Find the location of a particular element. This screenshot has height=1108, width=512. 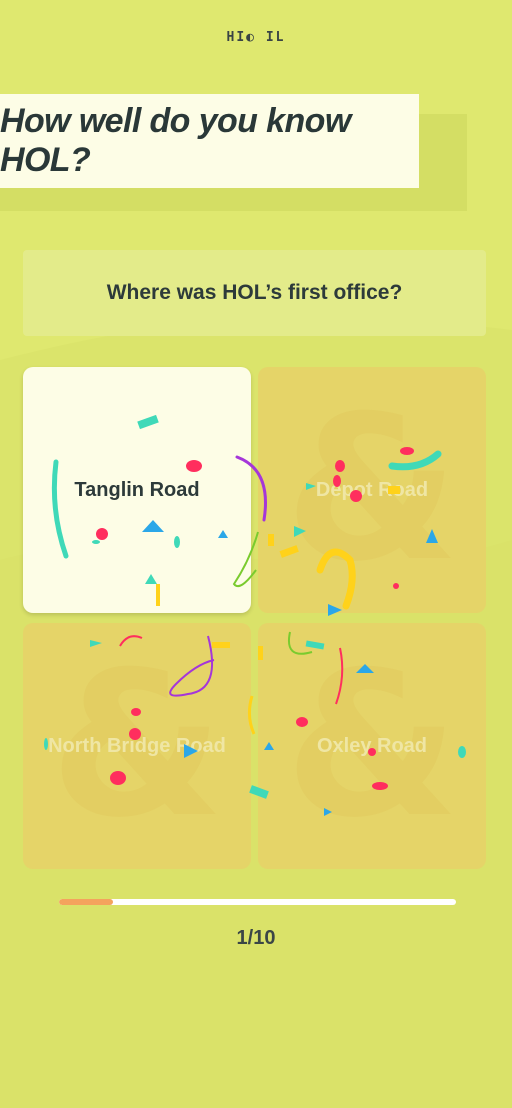

question-box: Where was HOL’s first office? is located at coordinates (254, 293).